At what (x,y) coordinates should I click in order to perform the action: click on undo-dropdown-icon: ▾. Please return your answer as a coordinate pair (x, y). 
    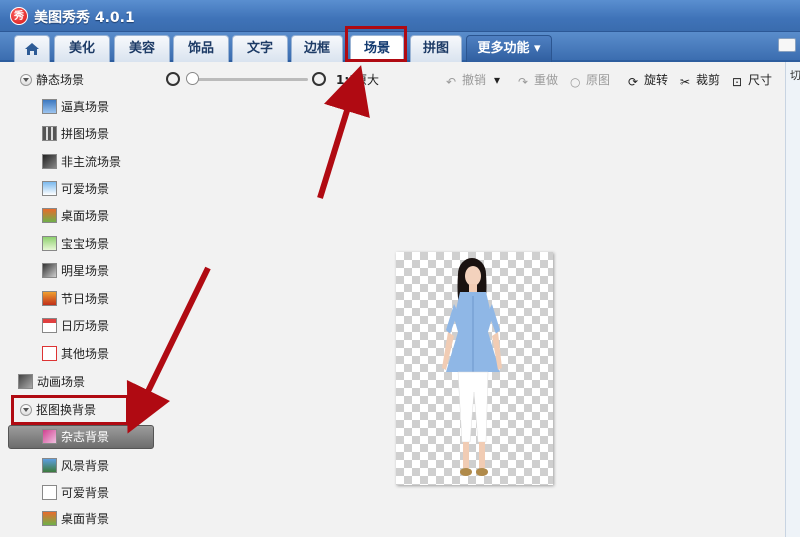
    Looking at the image, I should click on (497, 80).